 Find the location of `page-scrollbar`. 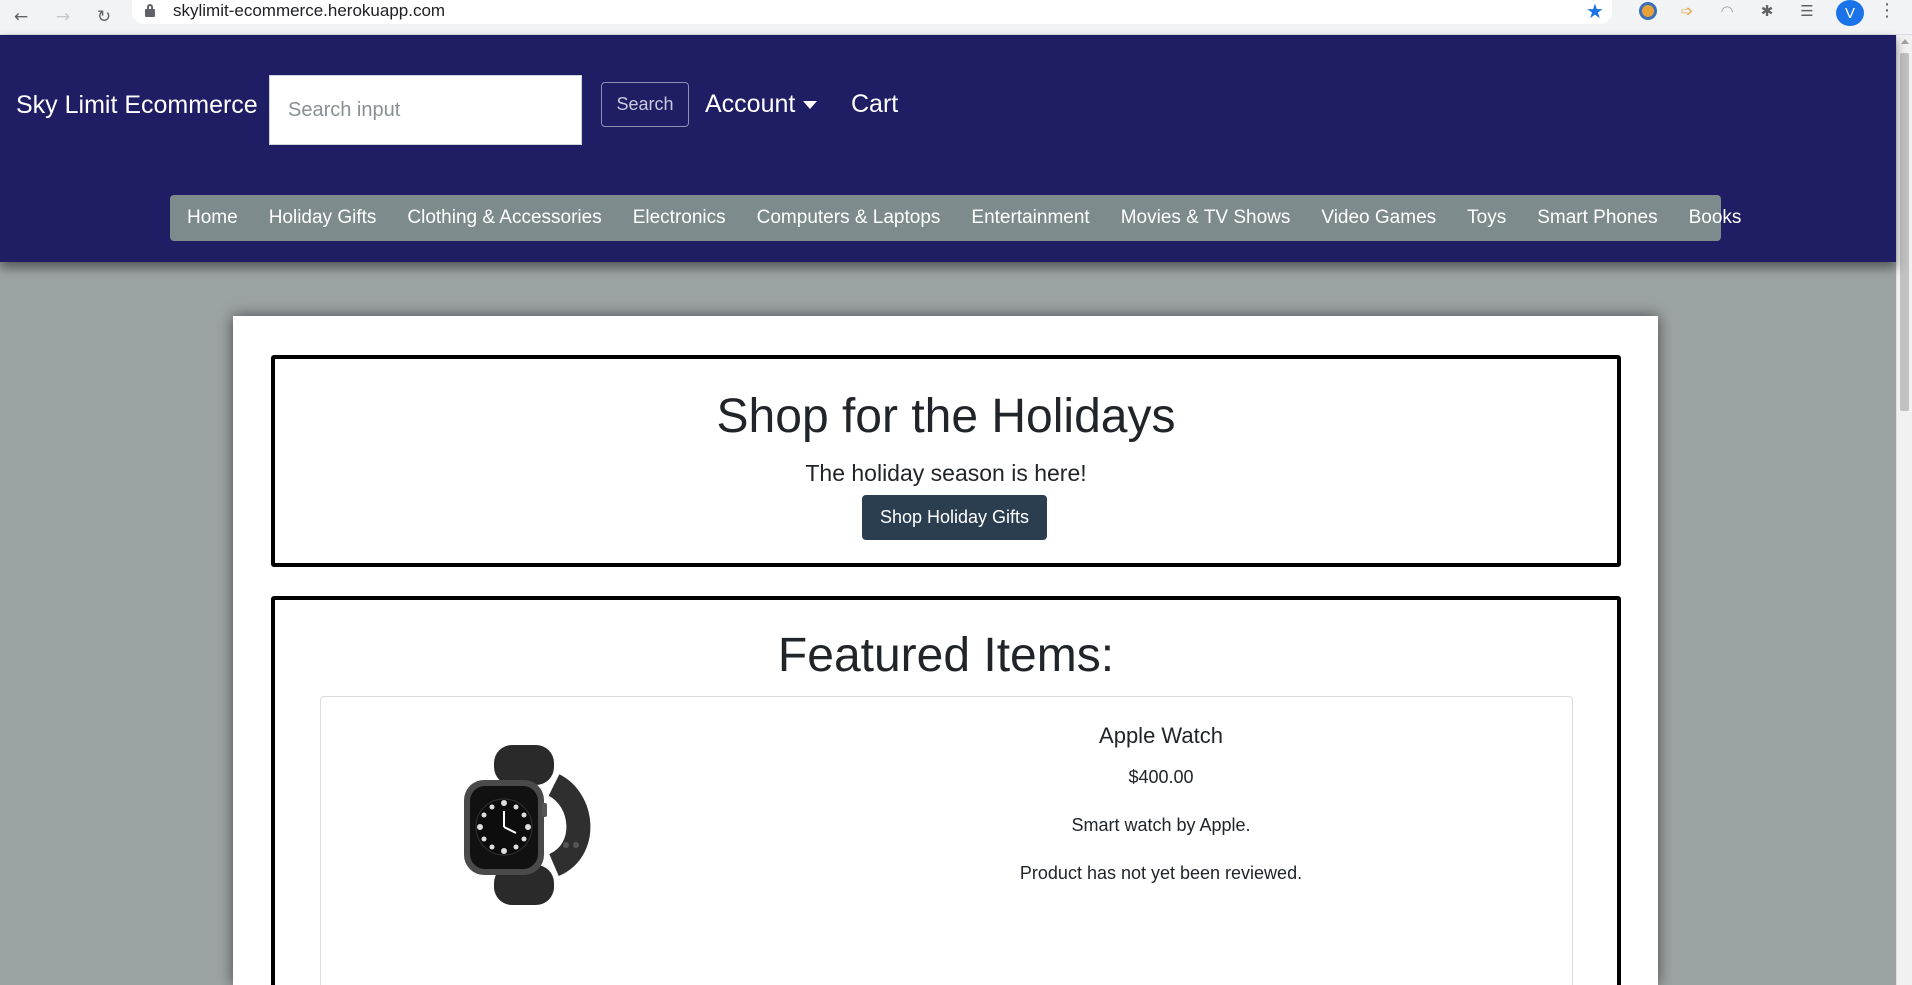

page-scrollbar is located at coordinates (1904, 510).